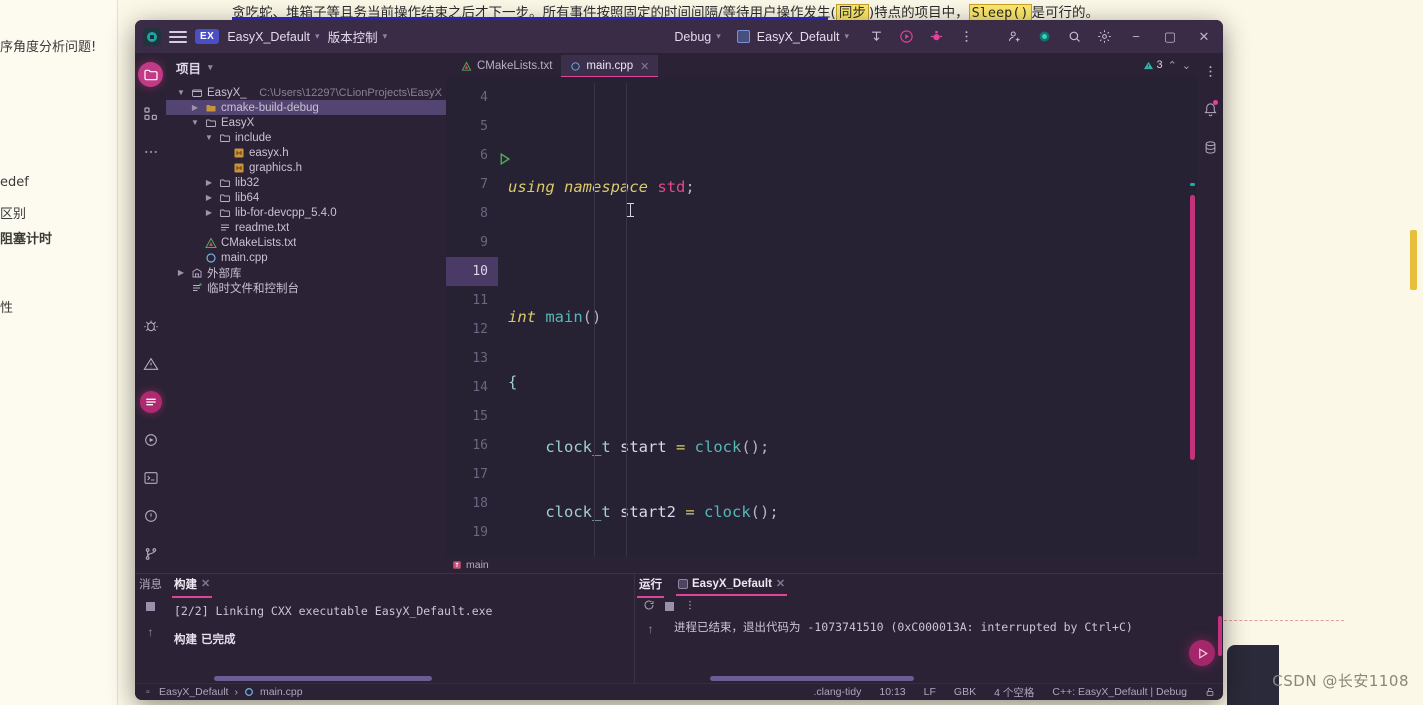 Image resolution: width=1423 pixels, height=705 pixels. Describe the element at coordinates (306, 212) in the screenshot. I see `tree-item-lib-for-devcpp-5-4-0: ▶ lib-for-devcpp_5.4.0` at that location.